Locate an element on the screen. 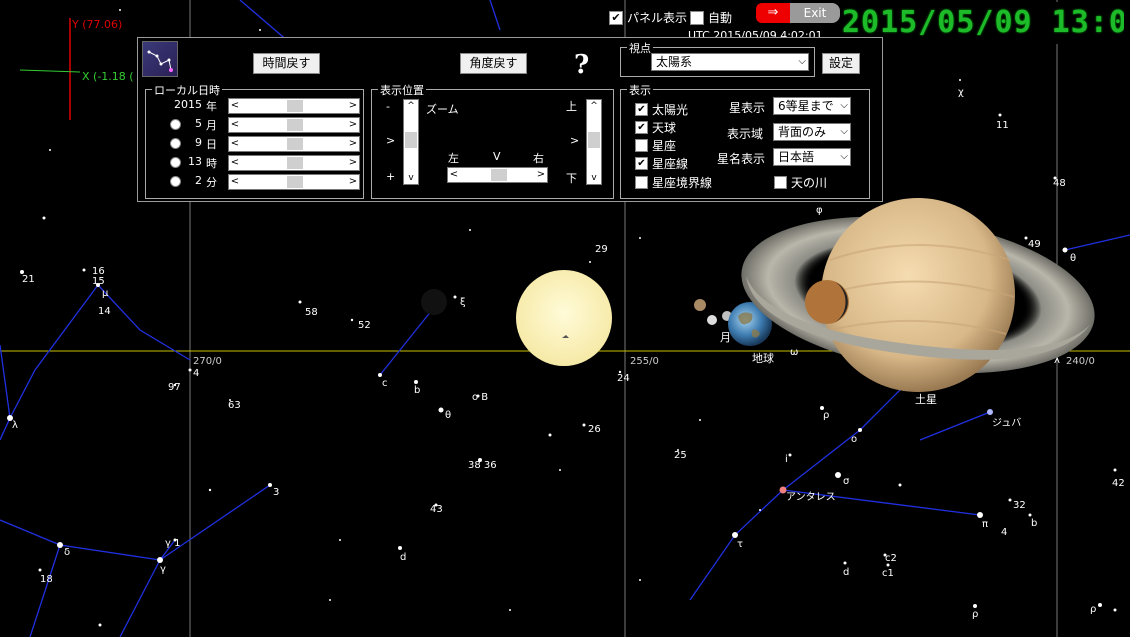  star-display-select: 6等星まで ⌵ is located at coordinates (812, 106).